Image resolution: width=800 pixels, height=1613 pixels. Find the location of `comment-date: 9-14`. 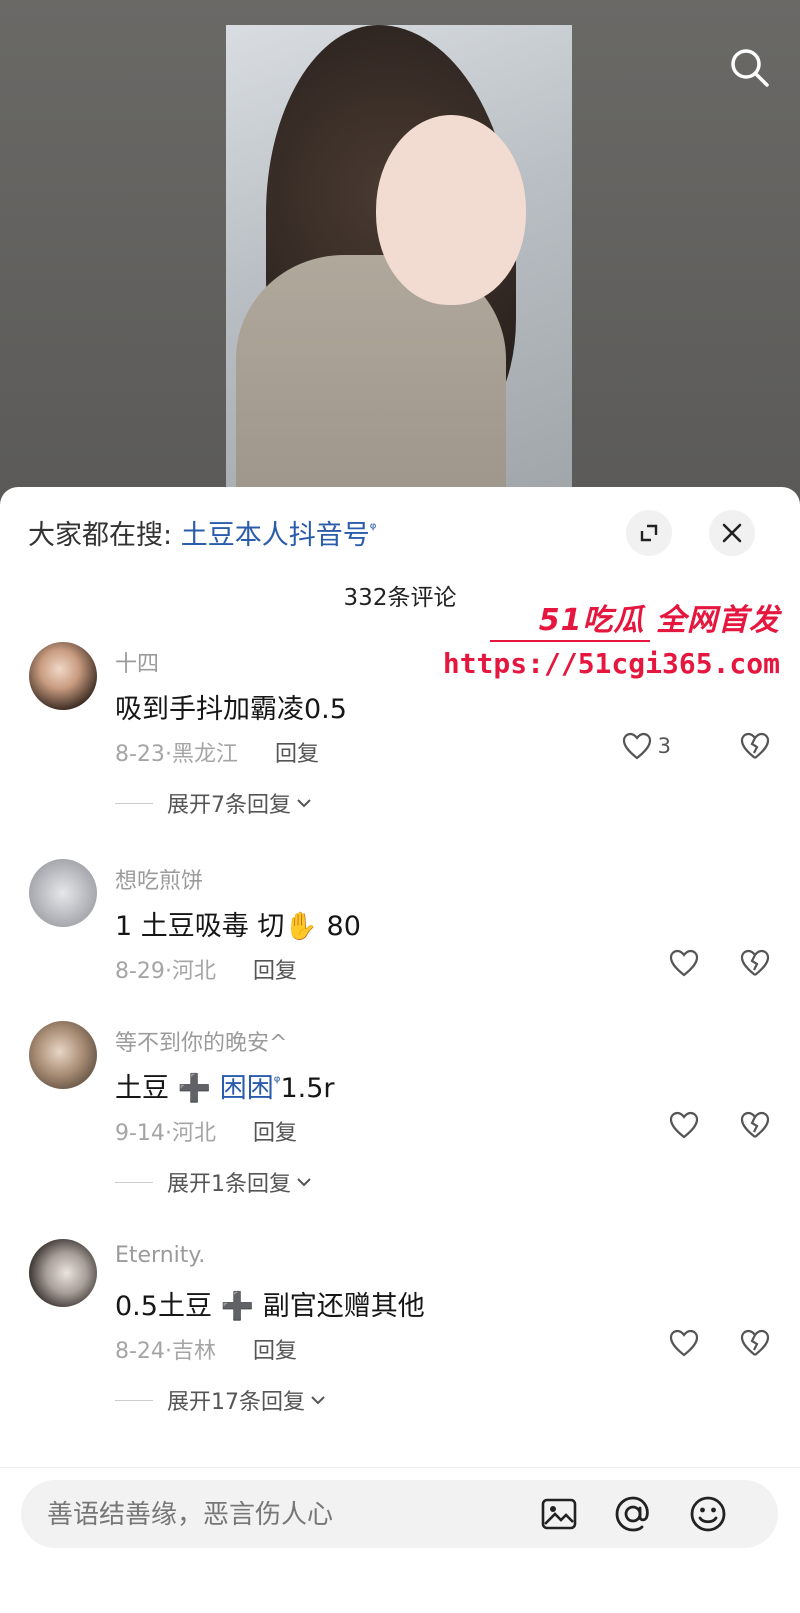

comment-date: 9-14 is located at coordinates (140, 1133).